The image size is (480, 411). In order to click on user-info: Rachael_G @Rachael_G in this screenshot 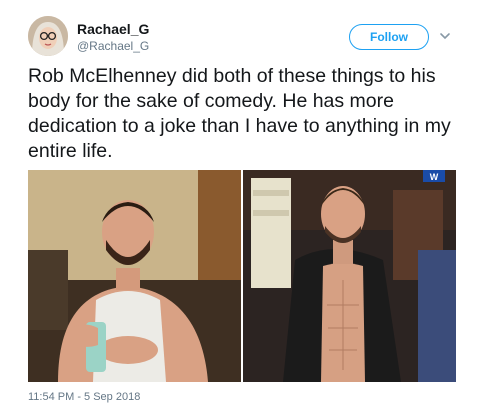, I will do `click(113, 37)`.